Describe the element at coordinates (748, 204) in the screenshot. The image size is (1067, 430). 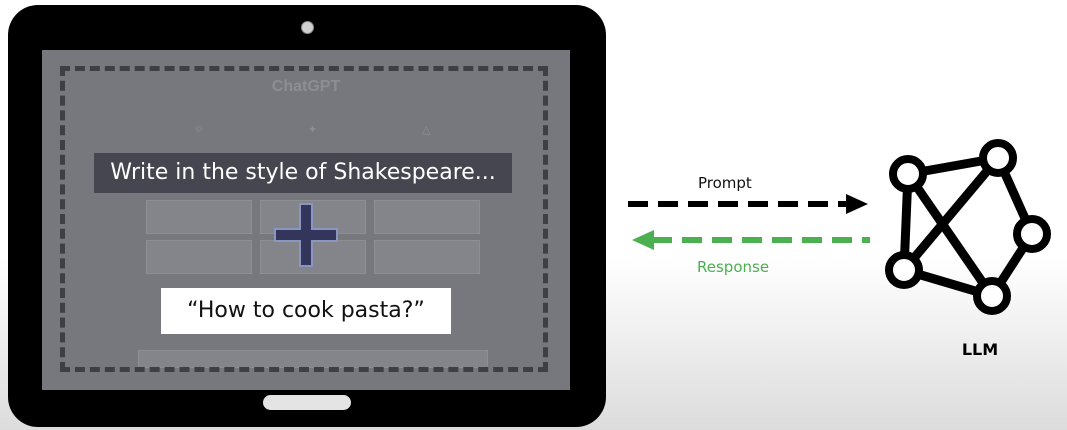
I see `prompt-arrow` at that location.